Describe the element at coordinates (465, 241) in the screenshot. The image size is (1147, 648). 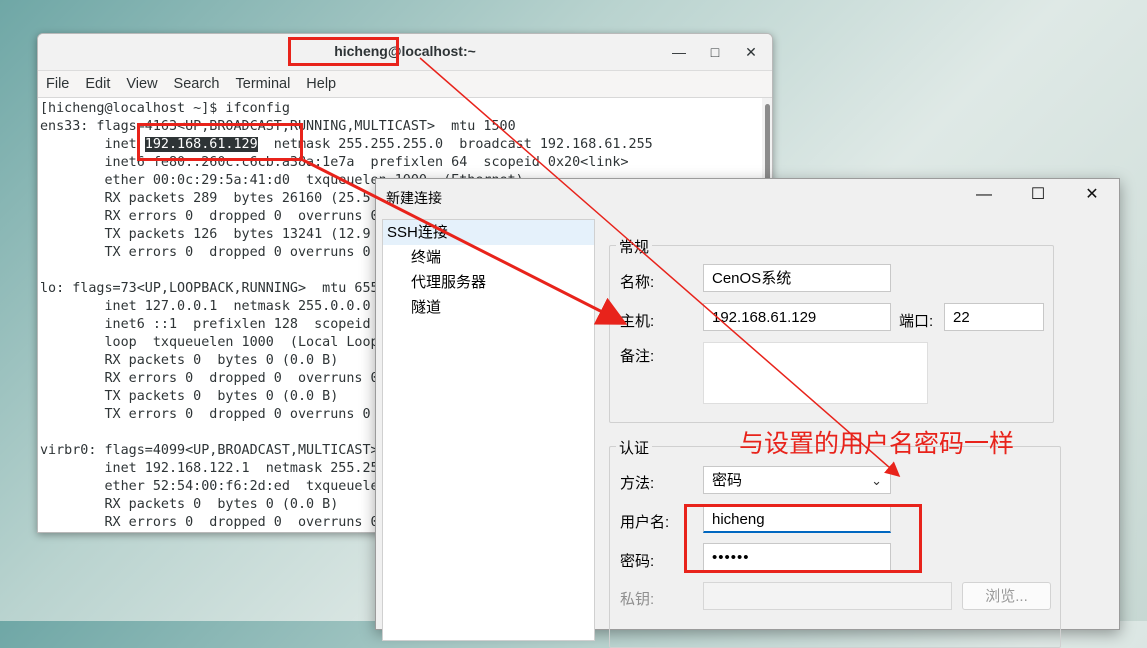
I see `arrow-ip-to-host` at that location.